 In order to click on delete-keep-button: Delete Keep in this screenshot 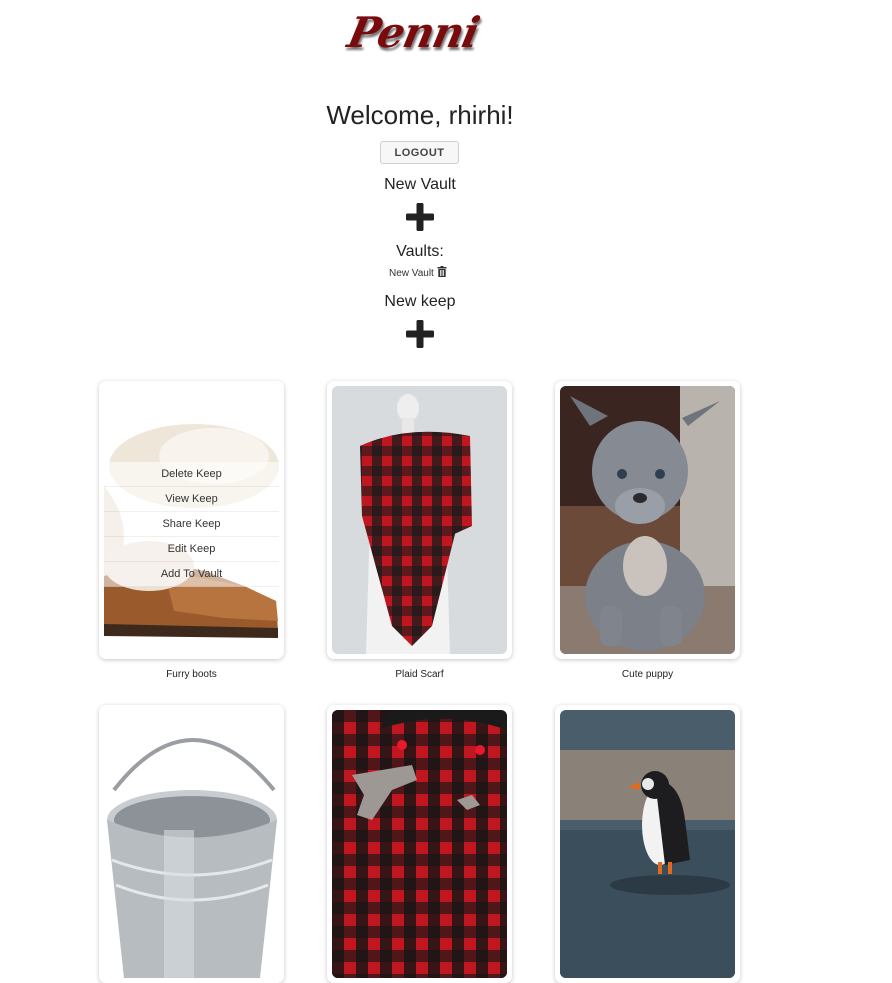, I will do `click(191, 474)`.